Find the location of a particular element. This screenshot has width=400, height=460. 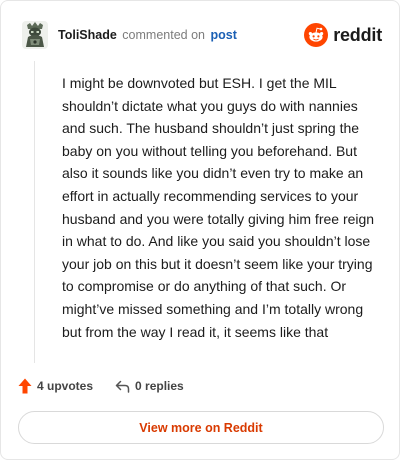

post-link: post is located at coordinates (223, 35).